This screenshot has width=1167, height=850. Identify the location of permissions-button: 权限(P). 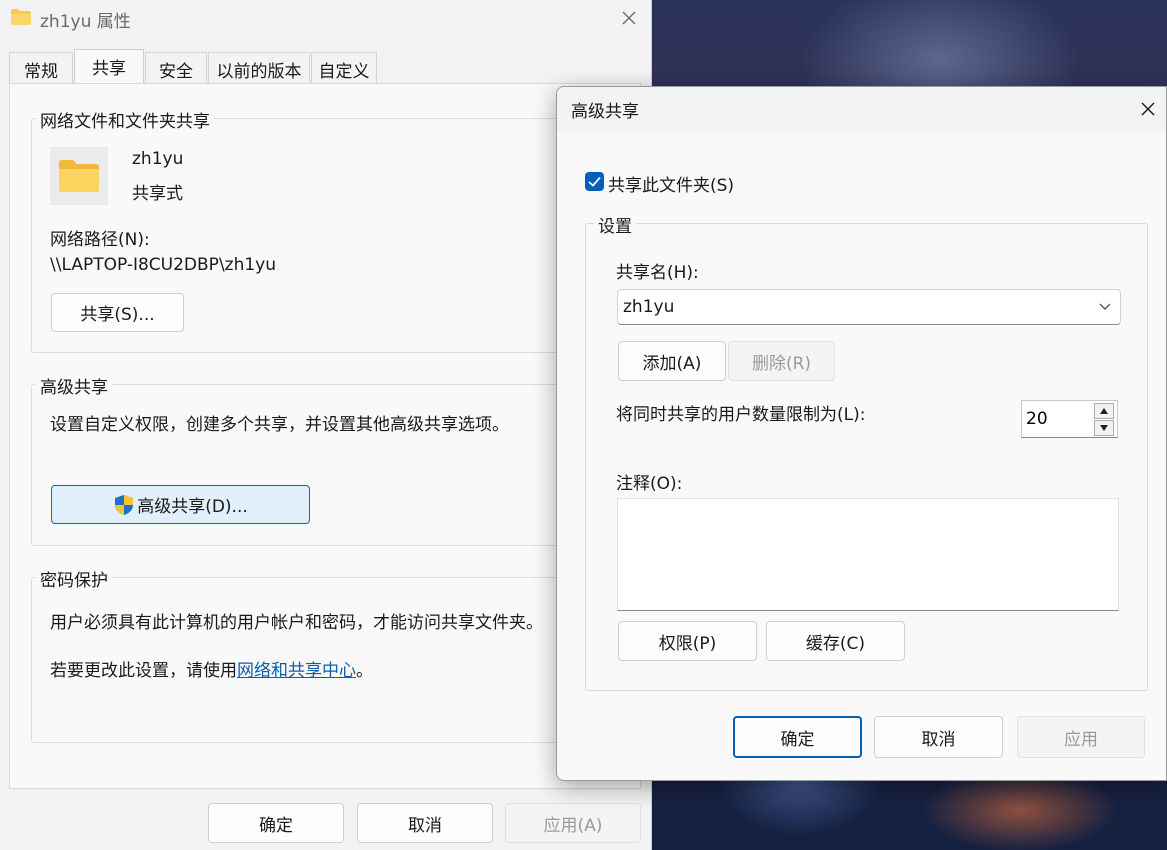
(687, 641).